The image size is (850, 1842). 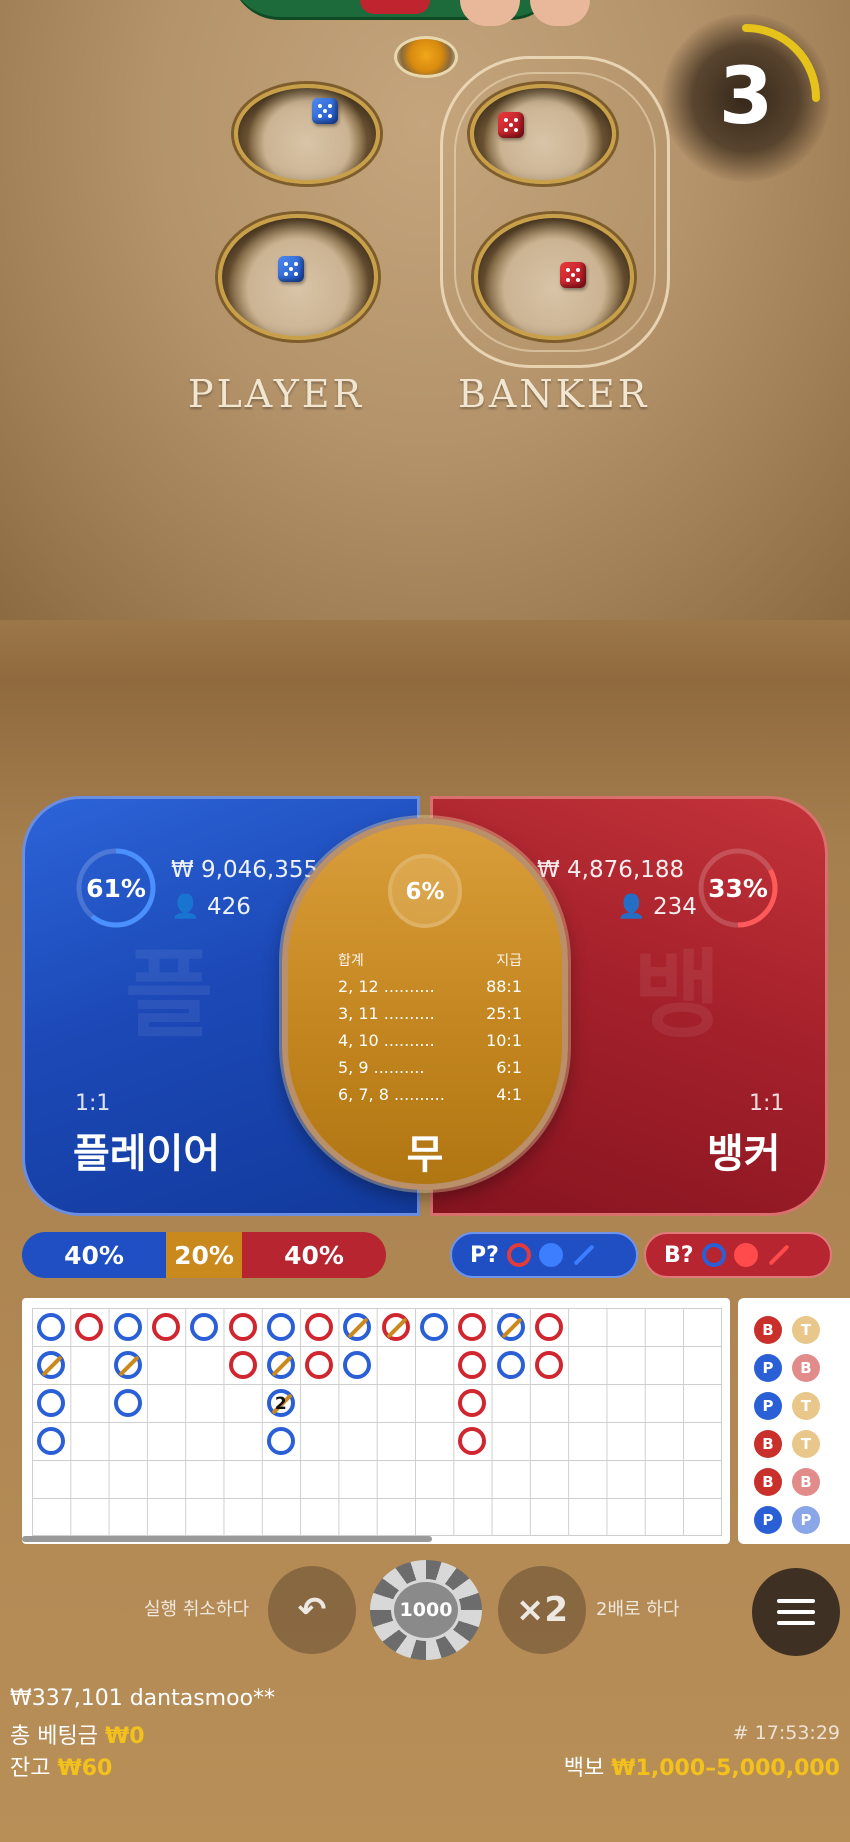 What do you see at coordinates (504, 986) in the screenshot?
I see `payout-pay: 88:1` at bounding box center [504, 986].